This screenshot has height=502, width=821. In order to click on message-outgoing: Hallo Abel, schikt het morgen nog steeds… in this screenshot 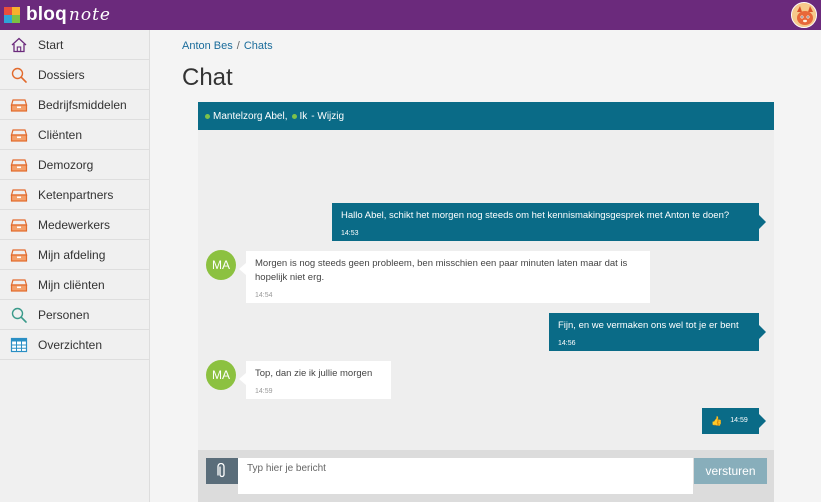, I will do `click(549, 222)`.